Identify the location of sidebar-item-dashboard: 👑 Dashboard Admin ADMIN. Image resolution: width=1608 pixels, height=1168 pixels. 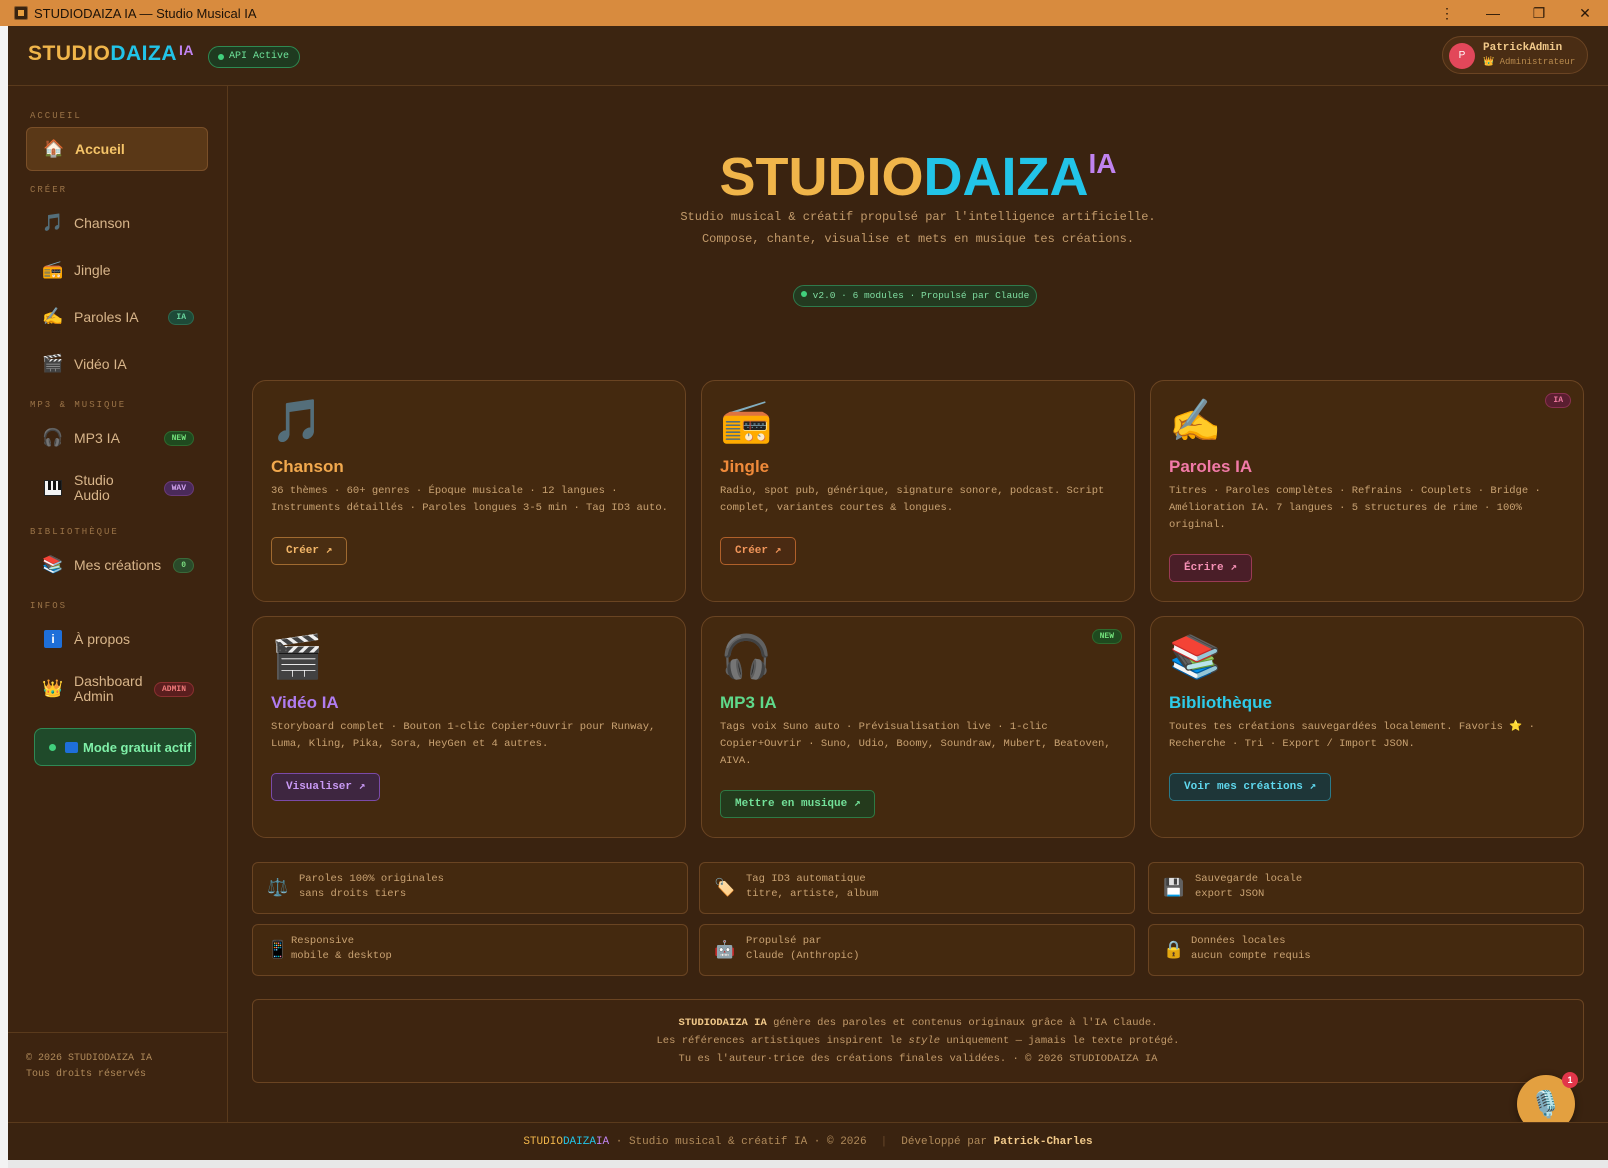
(117, 689).